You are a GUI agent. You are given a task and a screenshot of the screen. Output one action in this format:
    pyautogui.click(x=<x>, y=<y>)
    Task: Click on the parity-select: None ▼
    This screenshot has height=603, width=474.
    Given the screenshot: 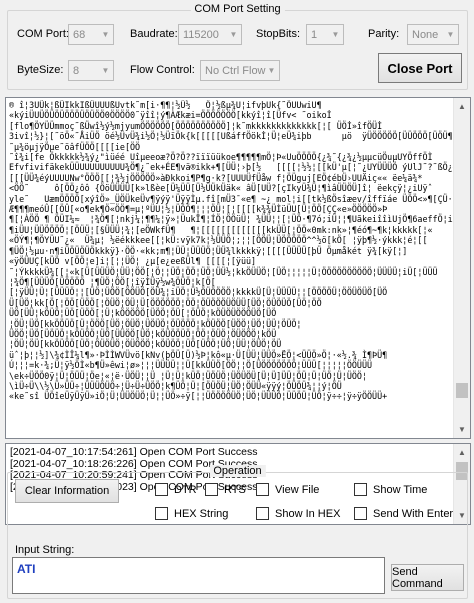 What is the action you would take?
    pyautogui.click(x=433, y=34)
    